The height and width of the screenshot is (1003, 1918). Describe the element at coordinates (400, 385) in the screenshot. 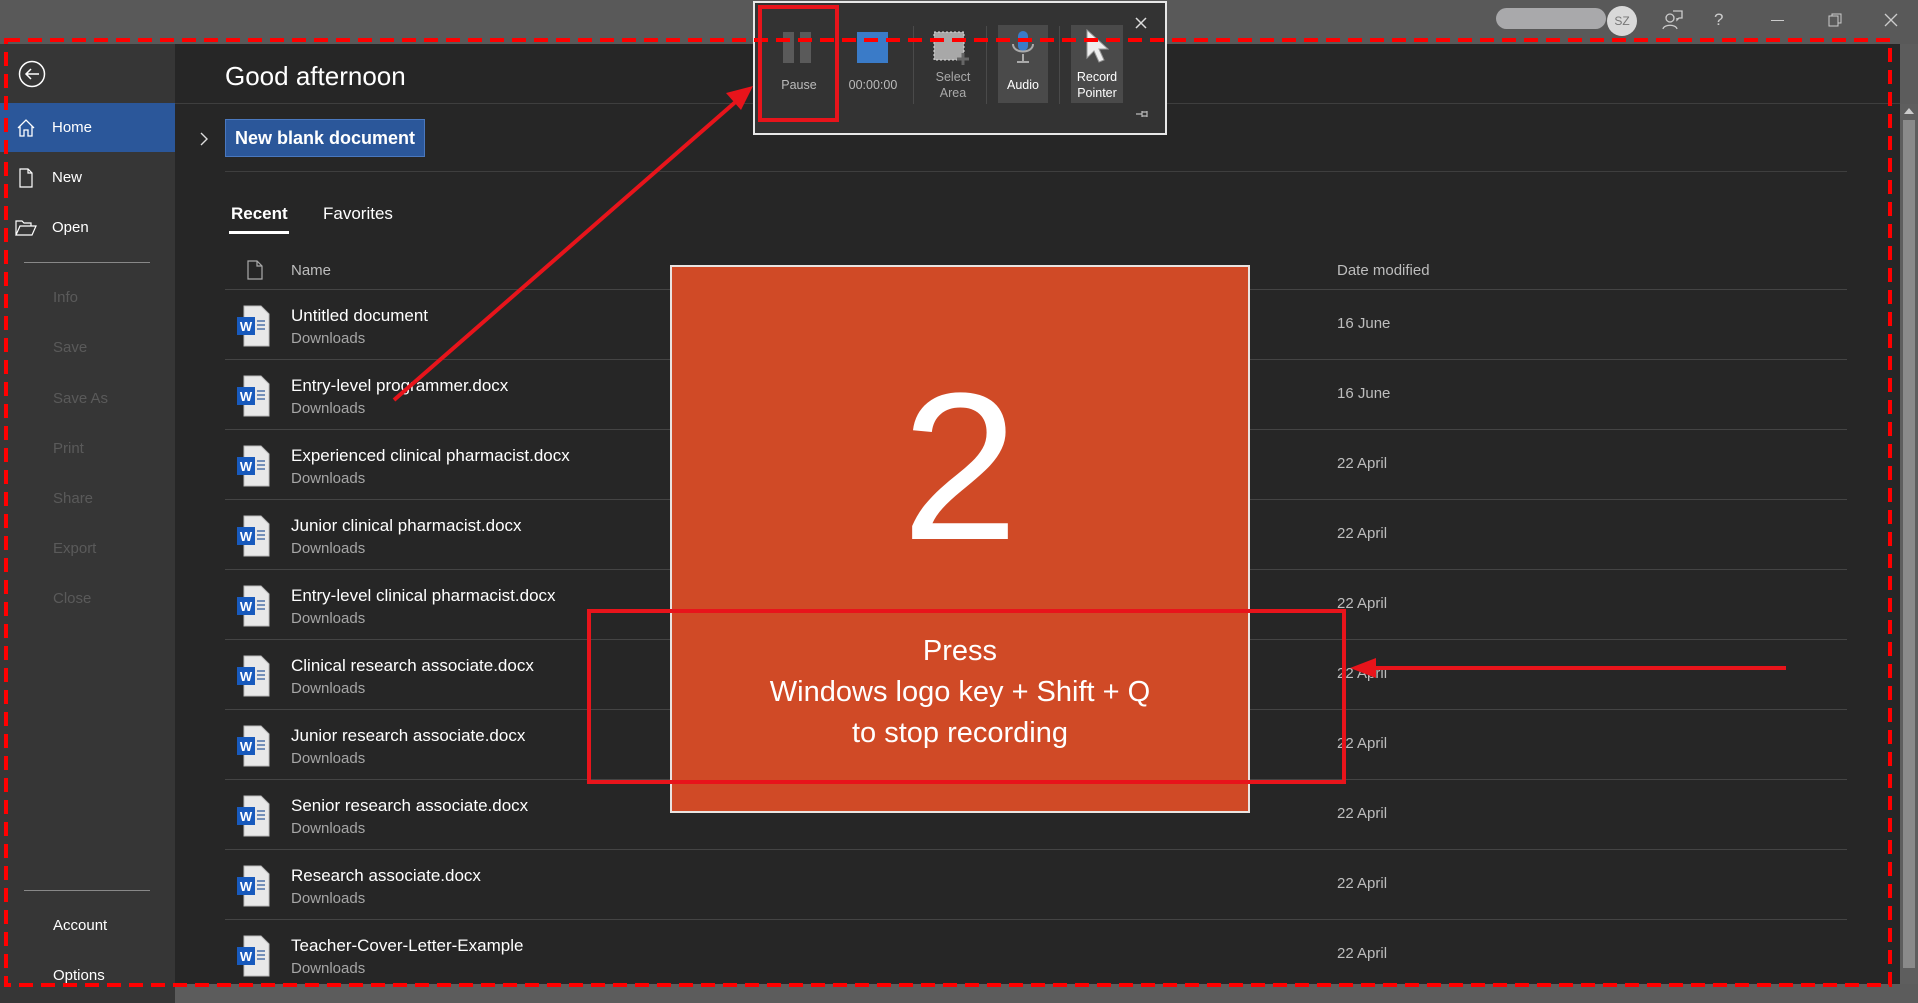

I see `file-name: Entry-level programmer.docx` at that location.